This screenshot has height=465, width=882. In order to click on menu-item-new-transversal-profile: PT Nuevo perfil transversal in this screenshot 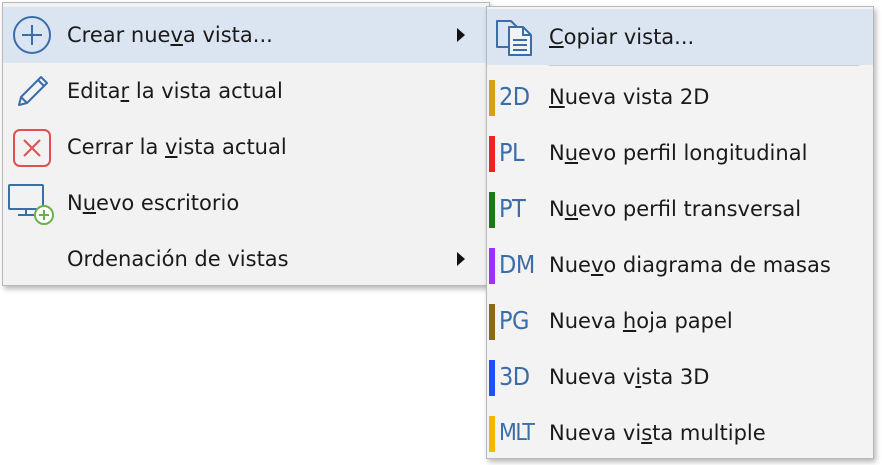, I will do `click(680, 209)`.